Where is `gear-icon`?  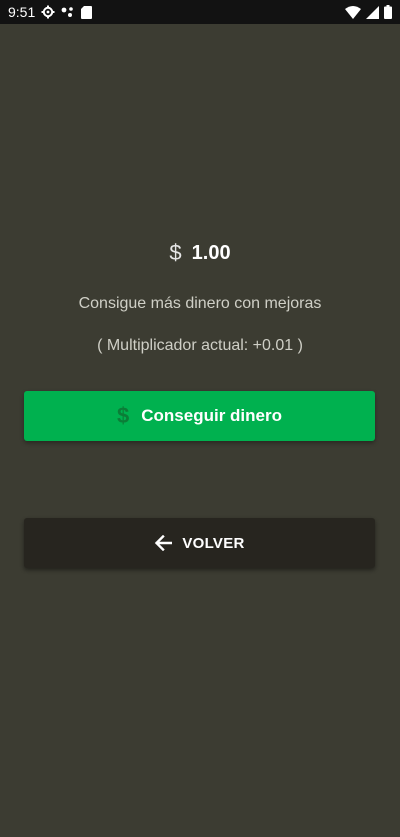 gear-icon is located at coordinates (48, 12).